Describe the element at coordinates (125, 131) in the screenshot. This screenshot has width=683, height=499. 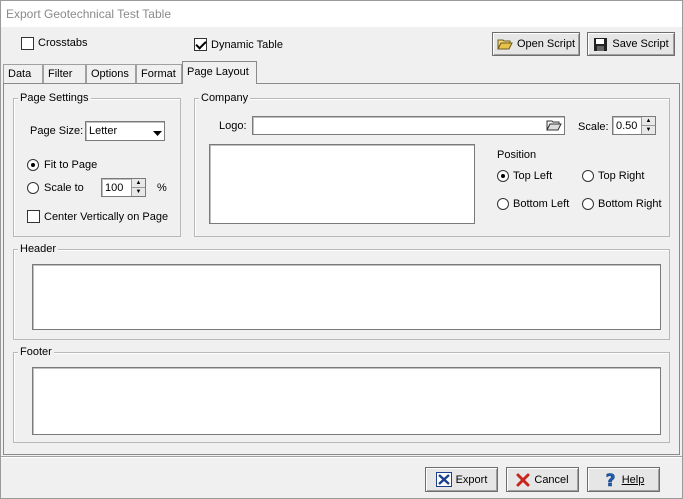
I see `page-size-select: Letter` at that location.